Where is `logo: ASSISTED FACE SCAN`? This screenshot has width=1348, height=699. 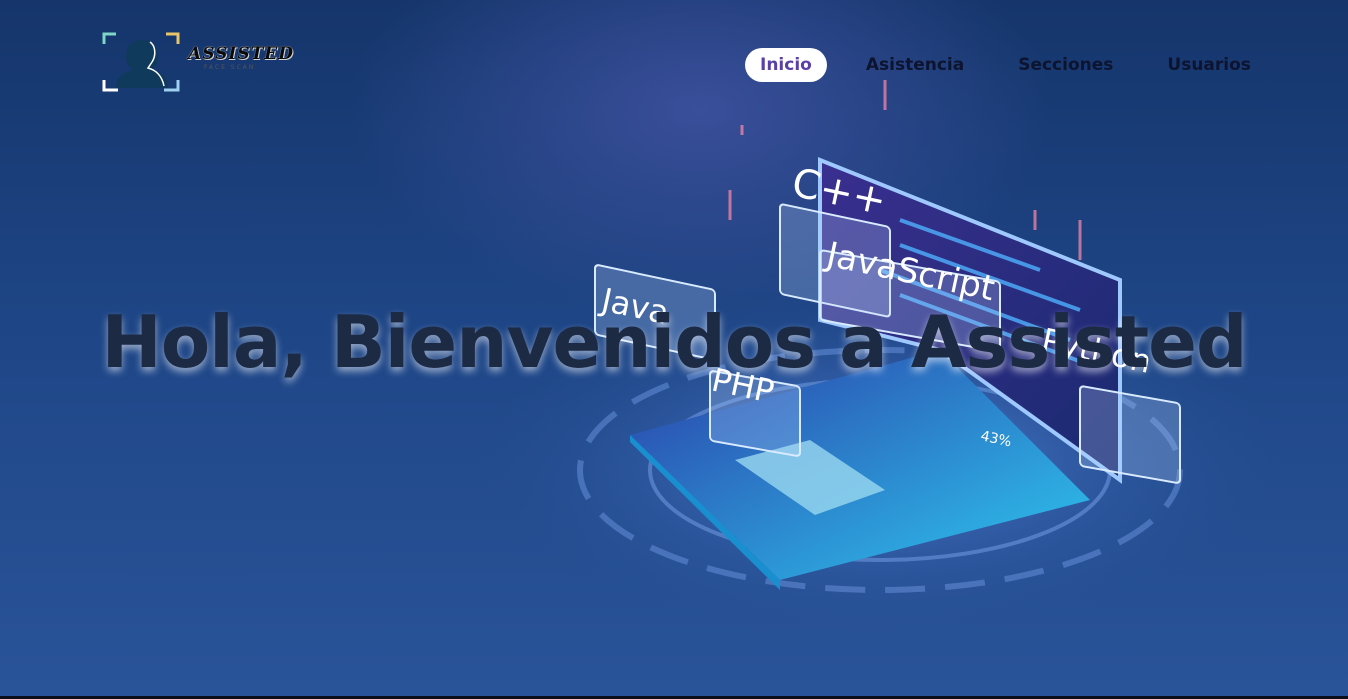 logo: ASSISTED FACE SCAN is located at coordinates (200, 62).